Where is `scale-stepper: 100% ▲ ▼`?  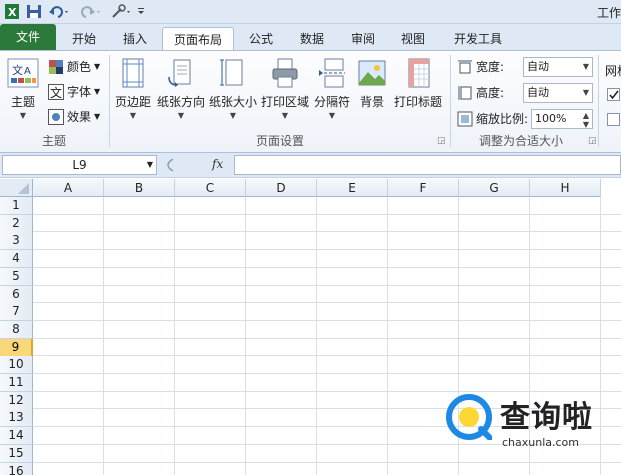
scale-stepper: 100% ▲ ▼ is located at coordinates (562, 119).